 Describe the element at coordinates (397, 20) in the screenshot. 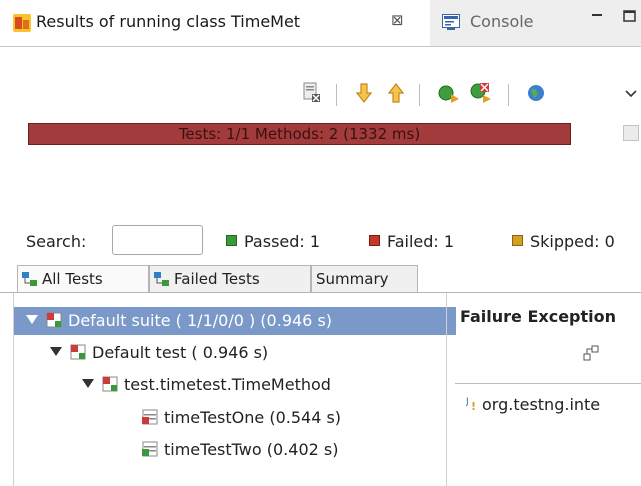

I see `close-icon: ⊠` at that location.